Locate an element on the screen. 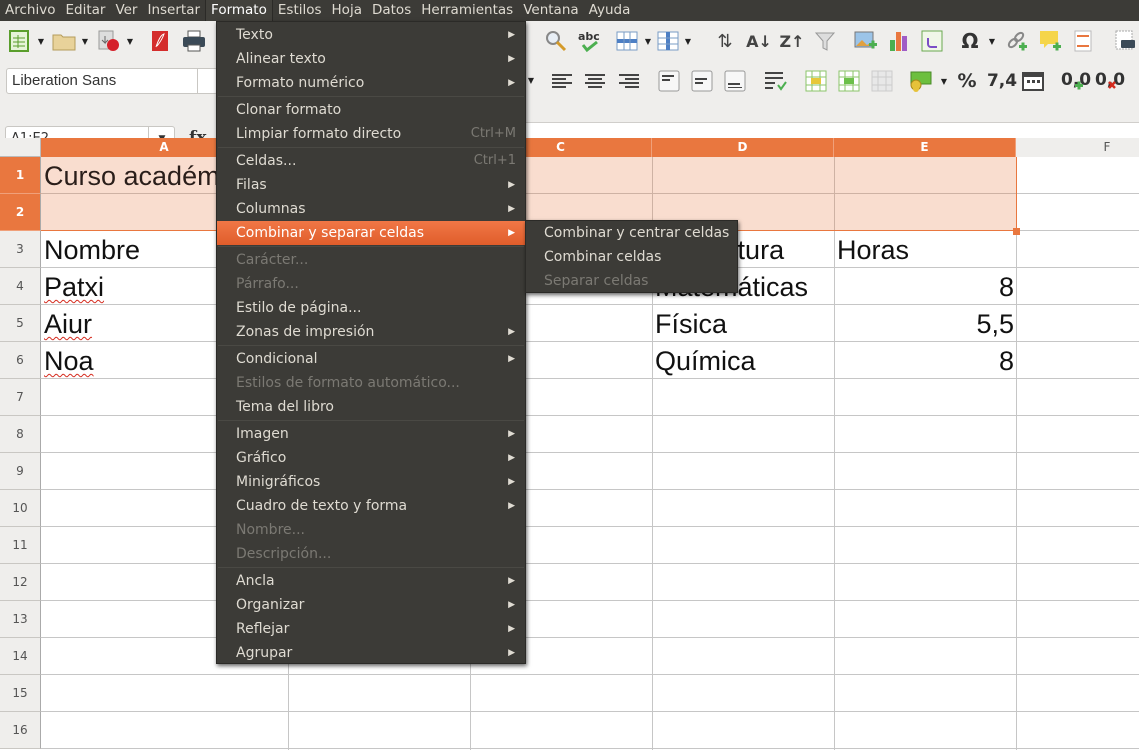 Image resolution: width=1139 pixels, height=750 pixels. row-header-8: 8 is located at coordinates (20, 434).